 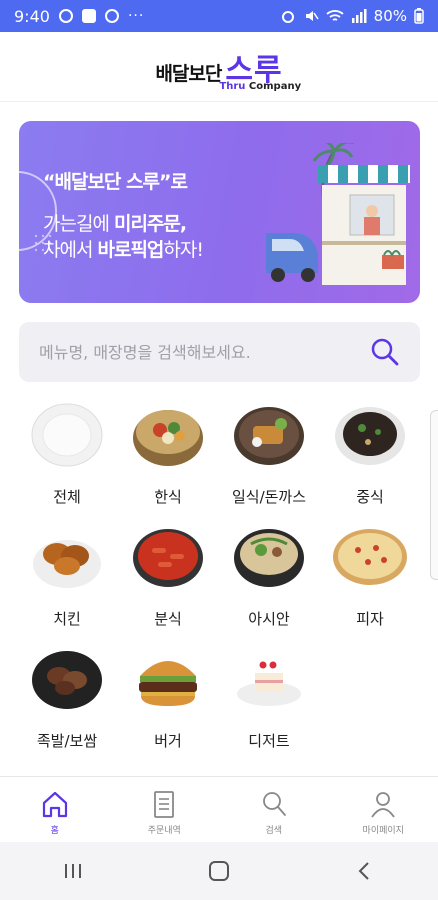 I want to click on nav-mypage: 마이페이지, so click(x=383, y=809).